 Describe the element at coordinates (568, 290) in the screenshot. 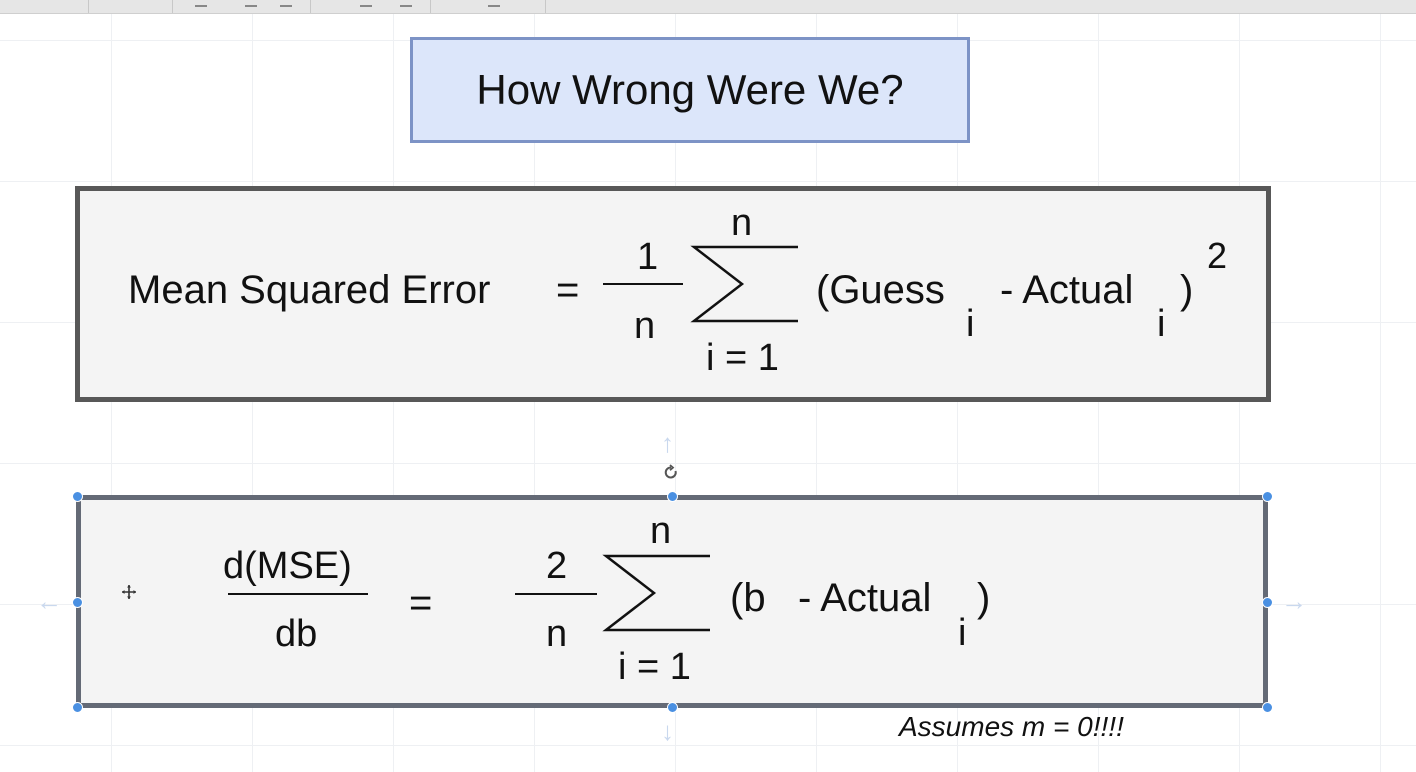

I see `mse-equals: =` at that location.